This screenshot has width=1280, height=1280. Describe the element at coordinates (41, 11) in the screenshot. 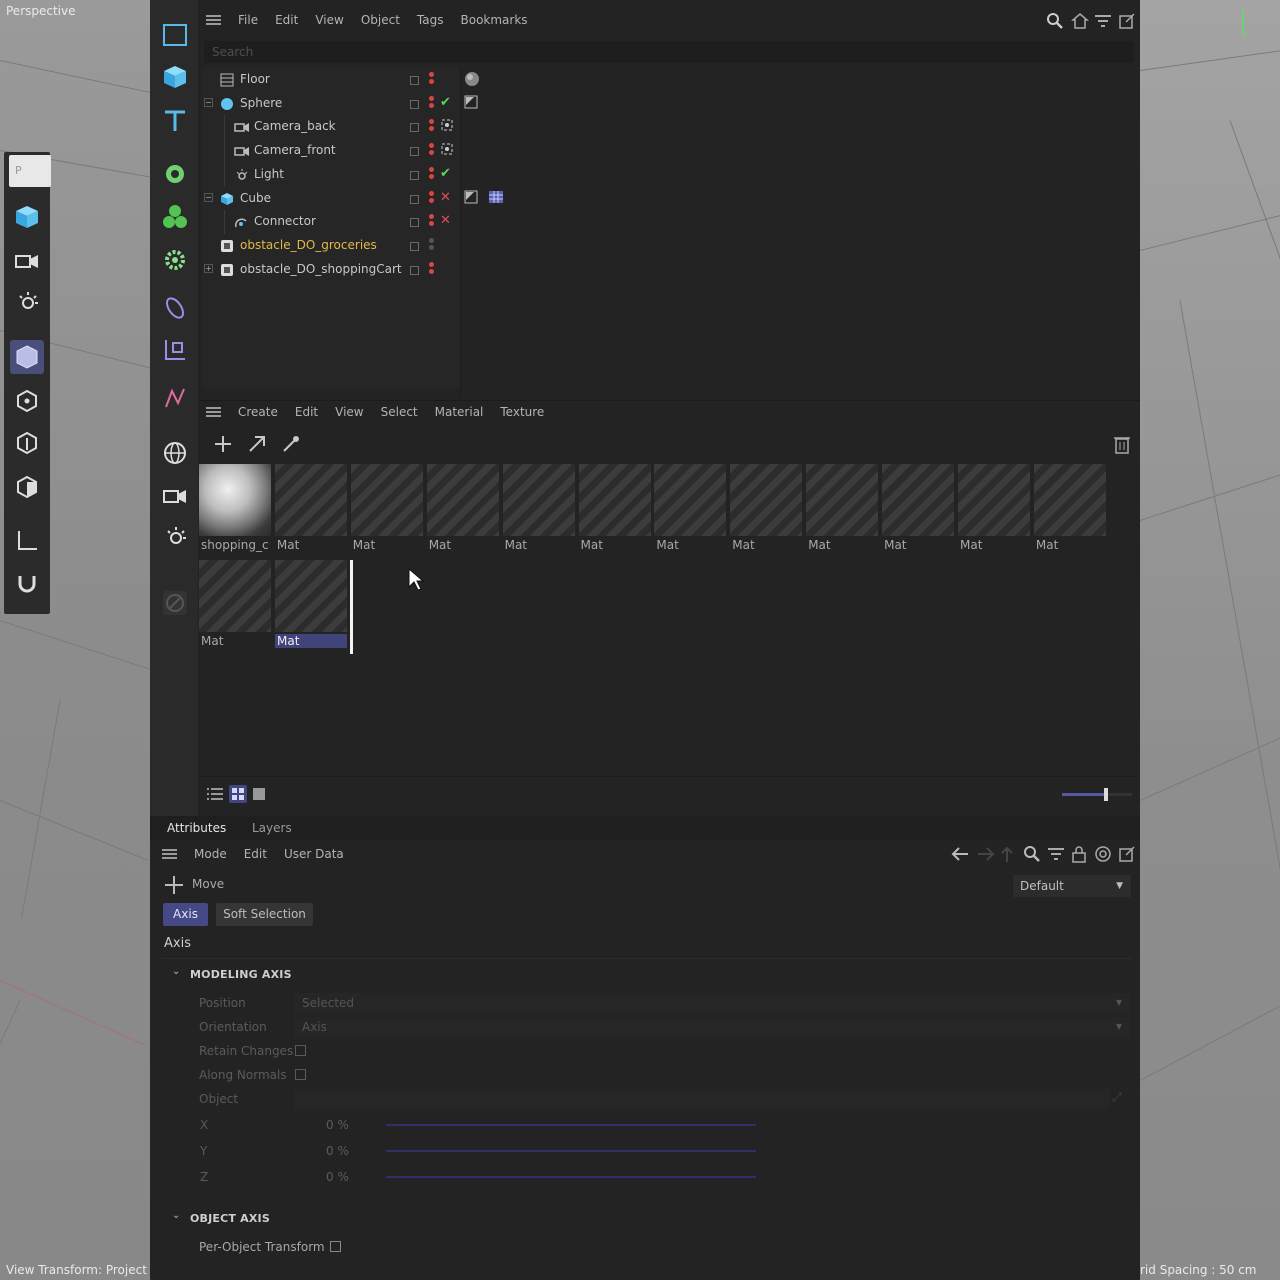

I see `viewport-label: Perspective` at that location.